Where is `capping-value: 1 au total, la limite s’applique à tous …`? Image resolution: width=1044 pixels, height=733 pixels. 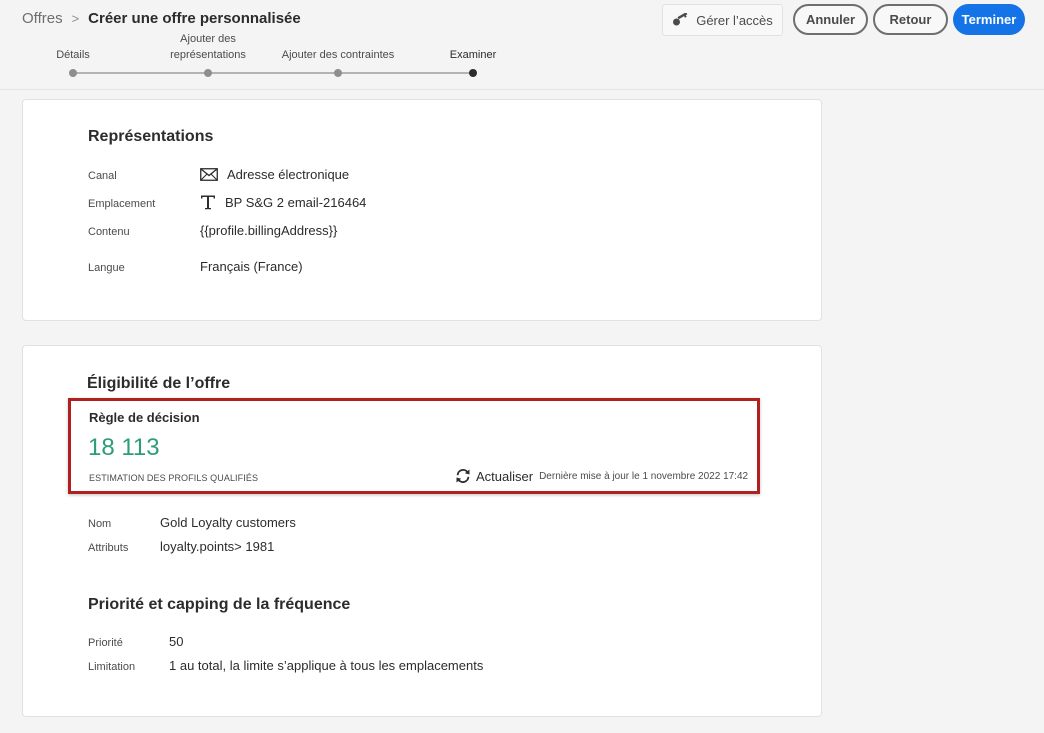
capping-value: 1 au total, la limite s’applique à tous … is located at coordinates (326, 665).